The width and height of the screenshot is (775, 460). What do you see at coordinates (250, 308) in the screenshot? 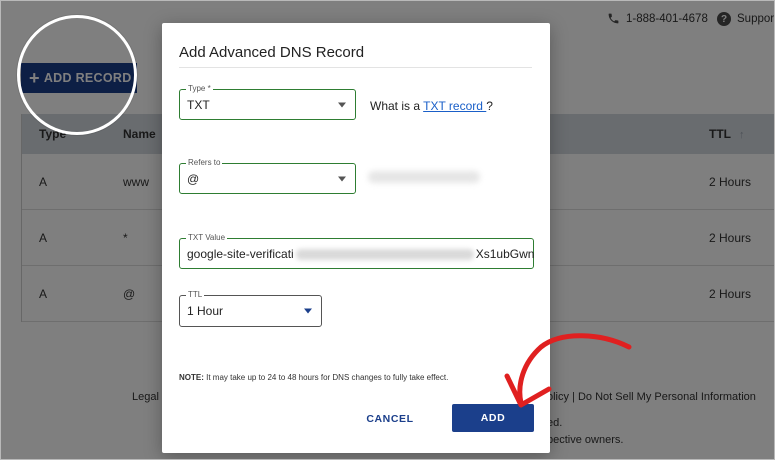
I see `ttl-select: TTL 1 Hour` at bounding box center [250, 308].